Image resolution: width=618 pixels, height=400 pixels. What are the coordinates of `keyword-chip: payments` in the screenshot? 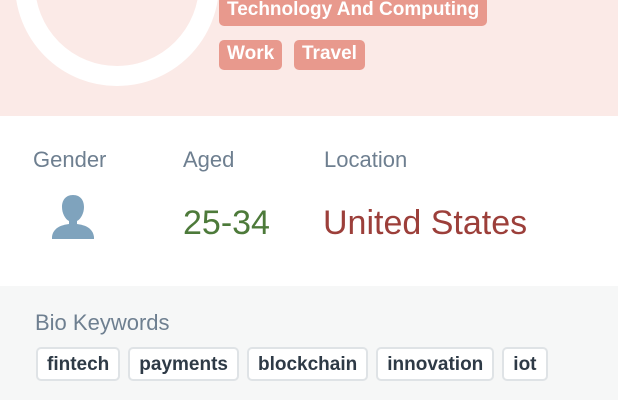 It's located at (183, 364).